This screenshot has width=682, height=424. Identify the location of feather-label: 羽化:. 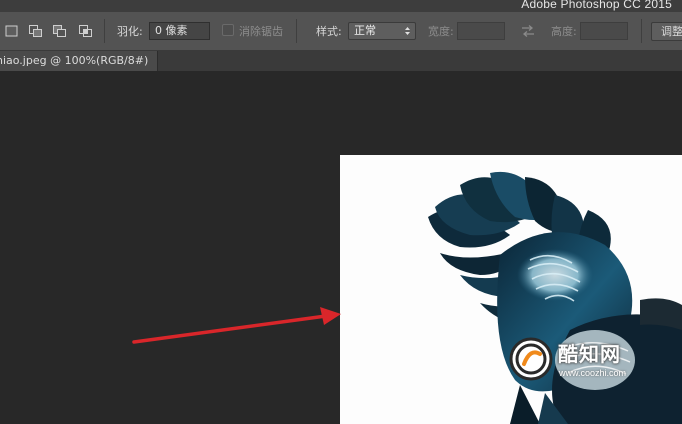
(130, 31).